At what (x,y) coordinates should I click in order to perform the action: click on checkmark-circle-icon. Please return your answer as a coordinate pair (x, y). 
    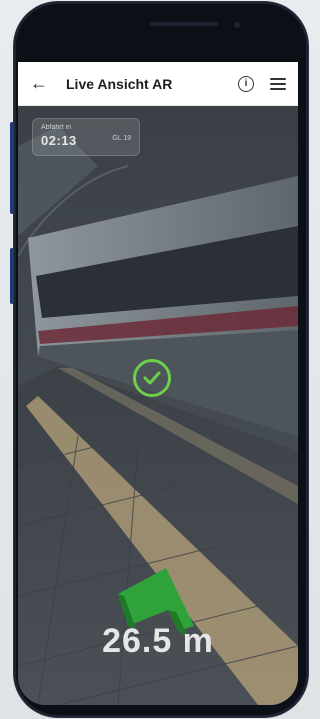
    Looking at the image, I should click on (152, 378).